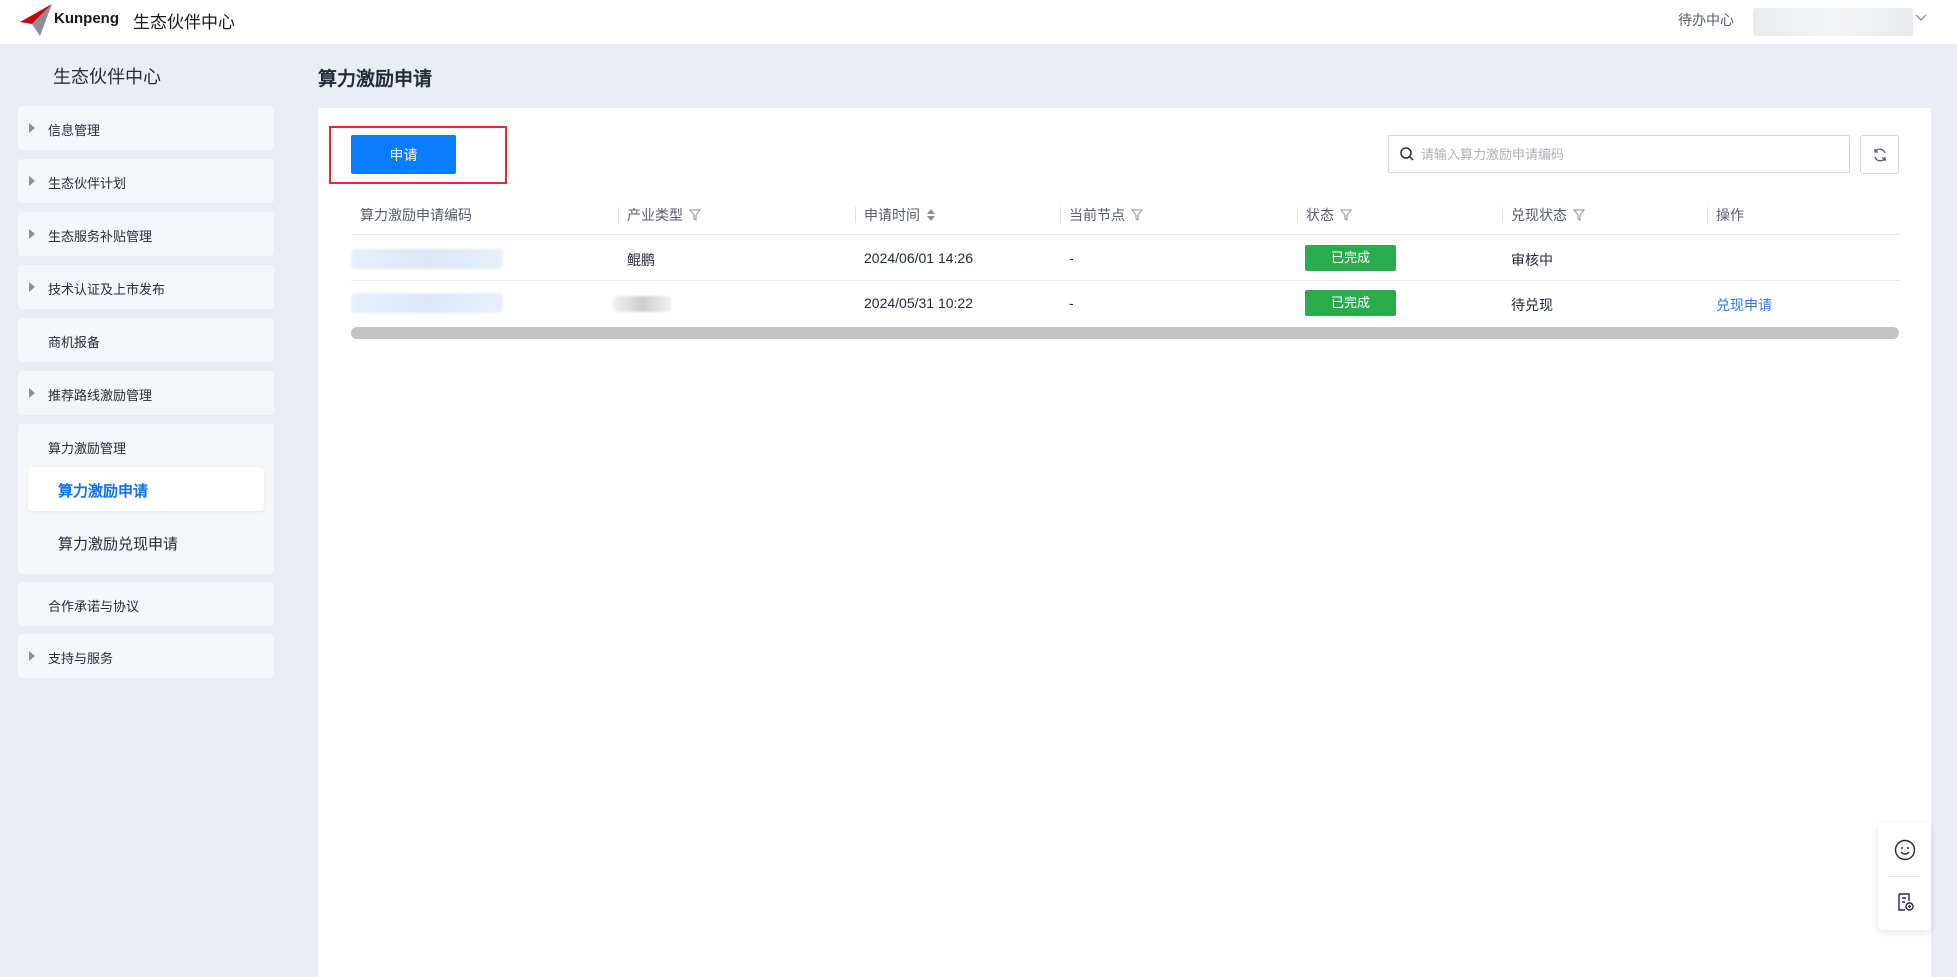  What do you see at coordinates (1125, 280) in the screenshot?
I see `table-row-divider` at bounding box center [1125, 280].